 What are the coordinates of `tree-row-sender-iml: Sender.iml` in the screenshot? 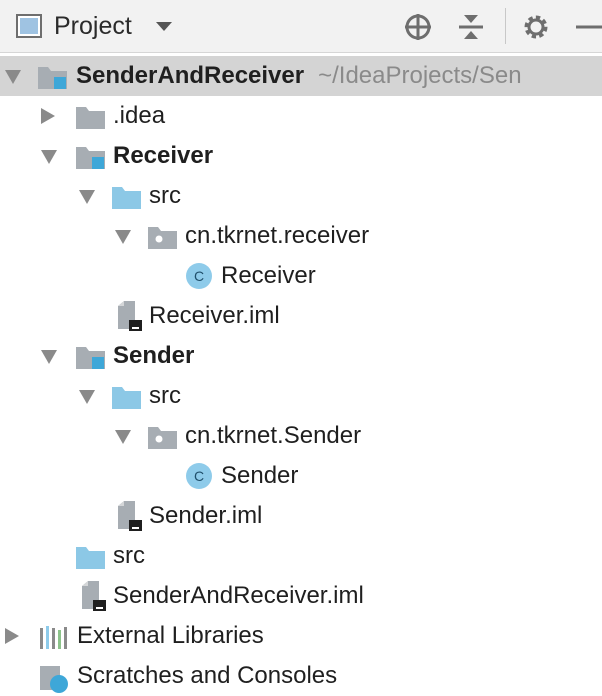 It's located at (301, 516).